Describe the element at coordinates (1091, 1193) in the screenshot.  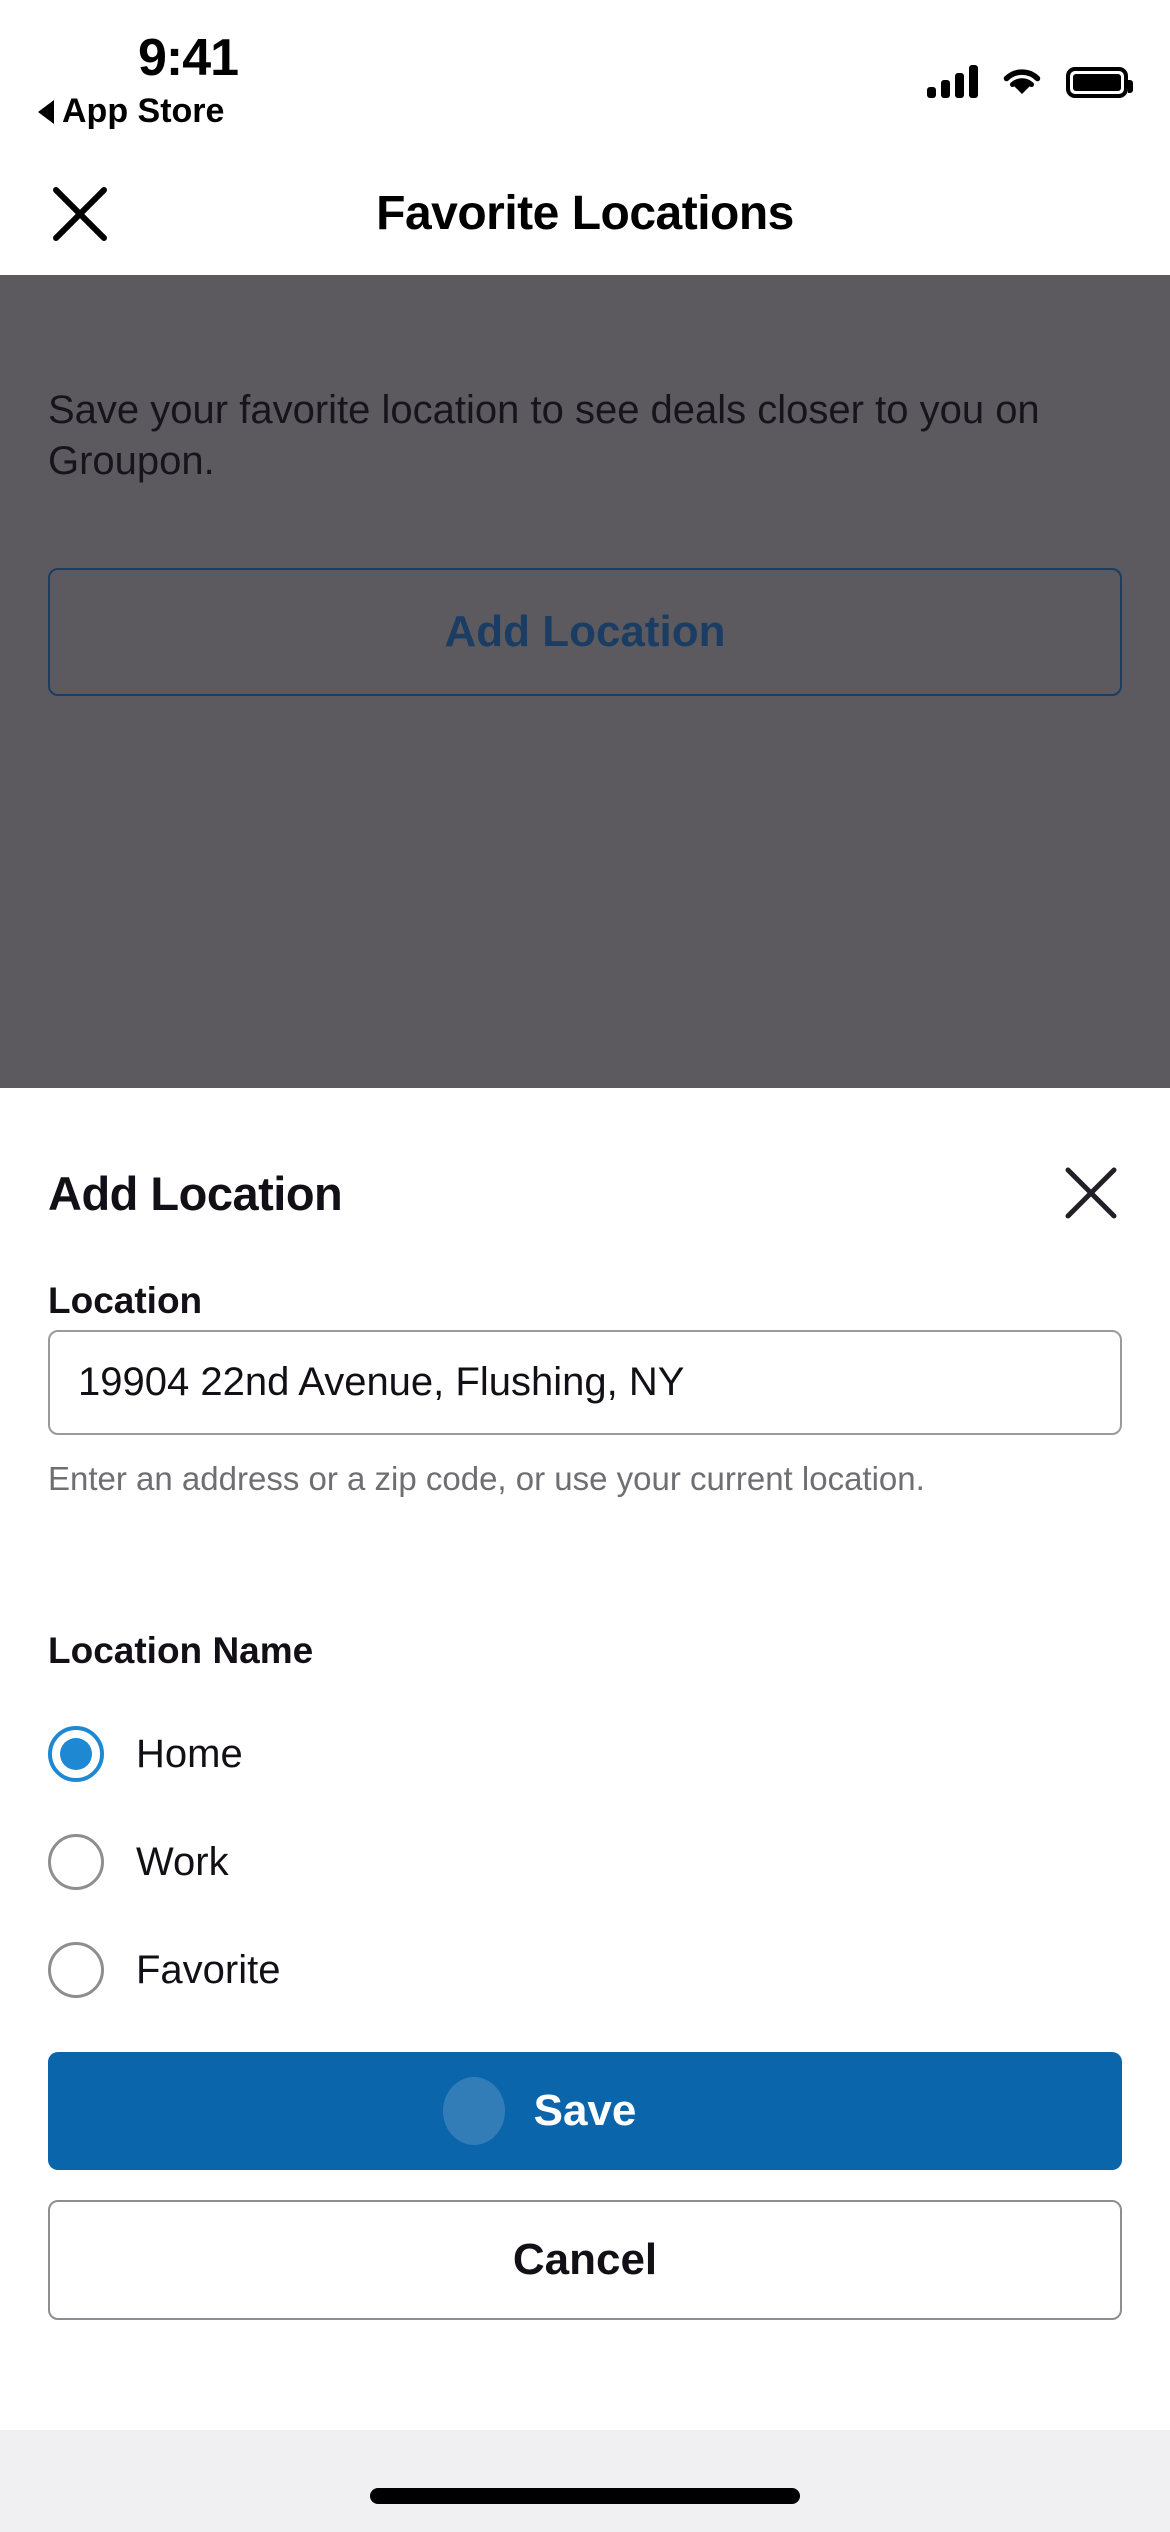
I see `sheet-close-icon` at that location.